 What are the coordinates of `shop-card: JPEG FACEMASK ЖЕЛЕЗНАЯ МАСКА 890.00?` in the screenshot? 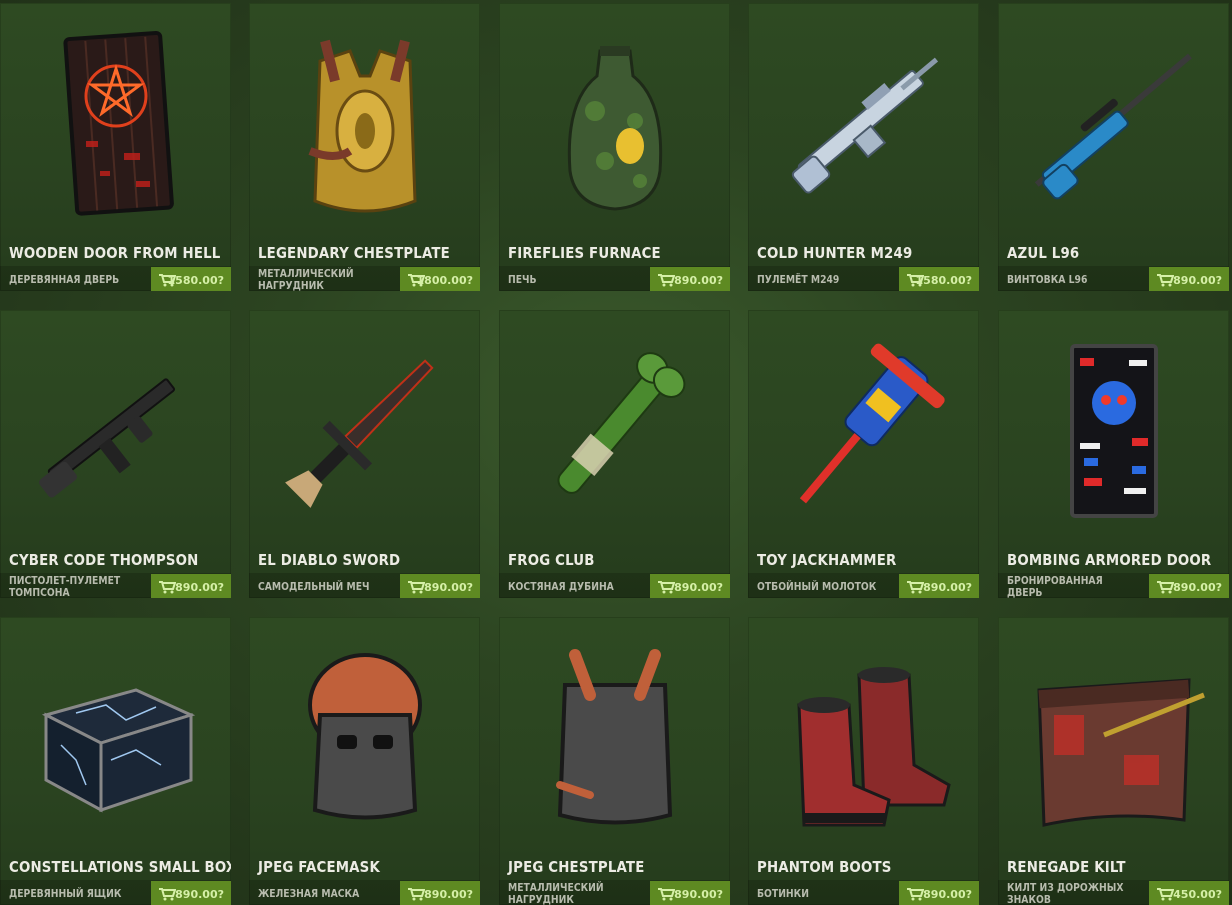 It's located at (364, 761).